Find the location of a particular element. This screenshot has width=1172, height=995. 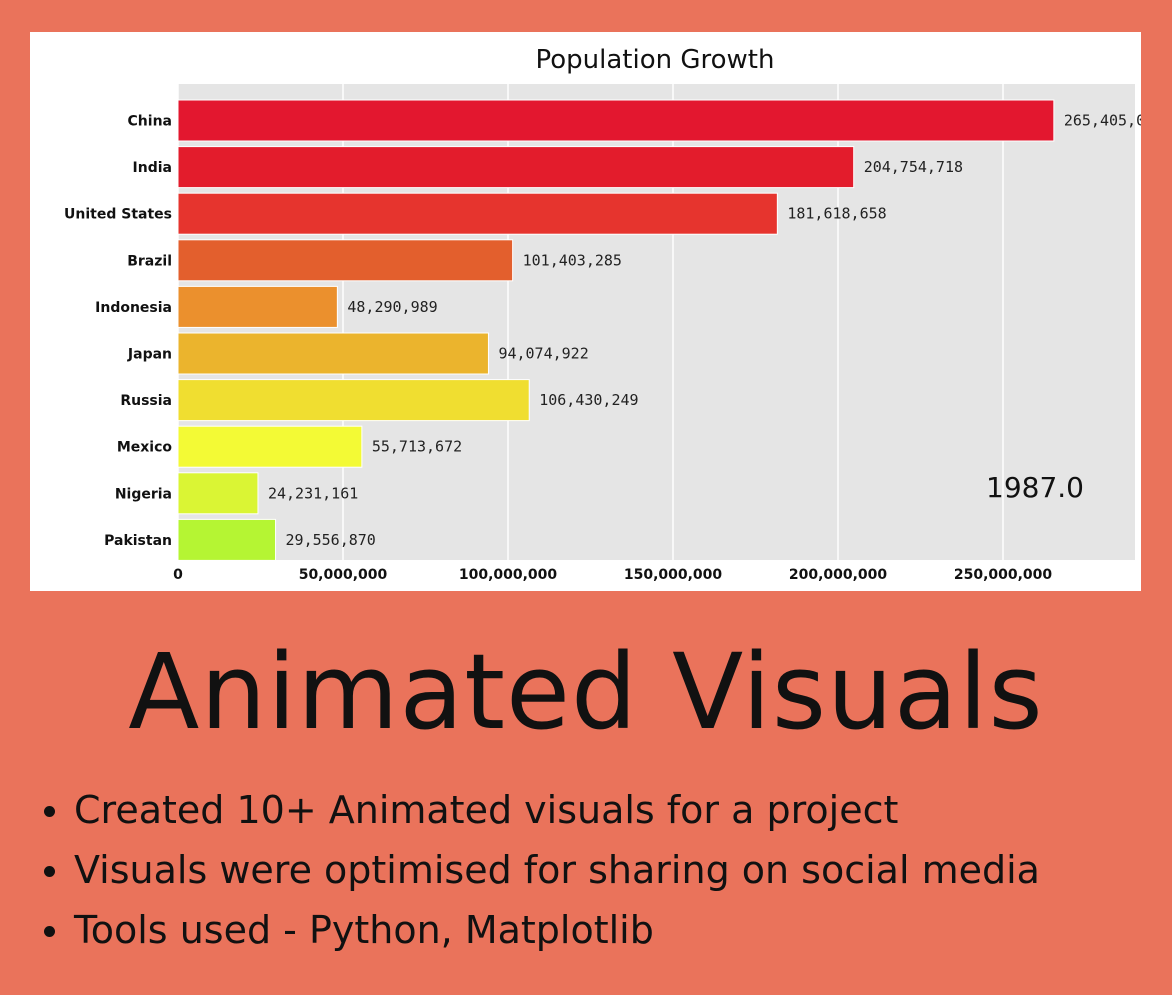

value-label: 204,754,718 is located at coordinates (913, 167).